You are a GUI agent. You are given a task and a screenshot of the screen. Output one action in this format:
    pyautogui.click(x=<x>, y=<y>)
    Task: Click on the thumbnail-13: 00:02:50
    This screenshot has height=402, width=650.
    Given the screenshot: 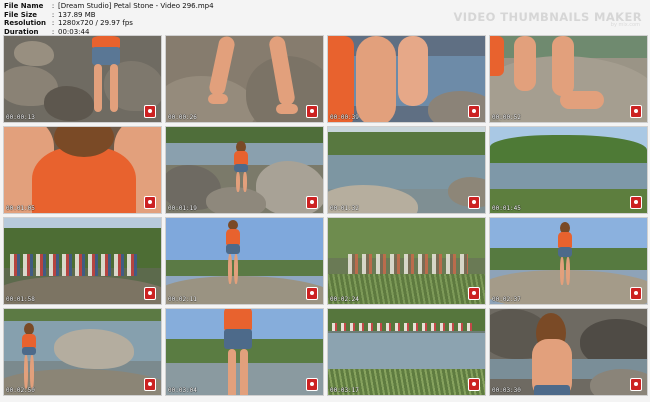 What is the action you would take?
    pyautogui.click(x=82, y=352)
    